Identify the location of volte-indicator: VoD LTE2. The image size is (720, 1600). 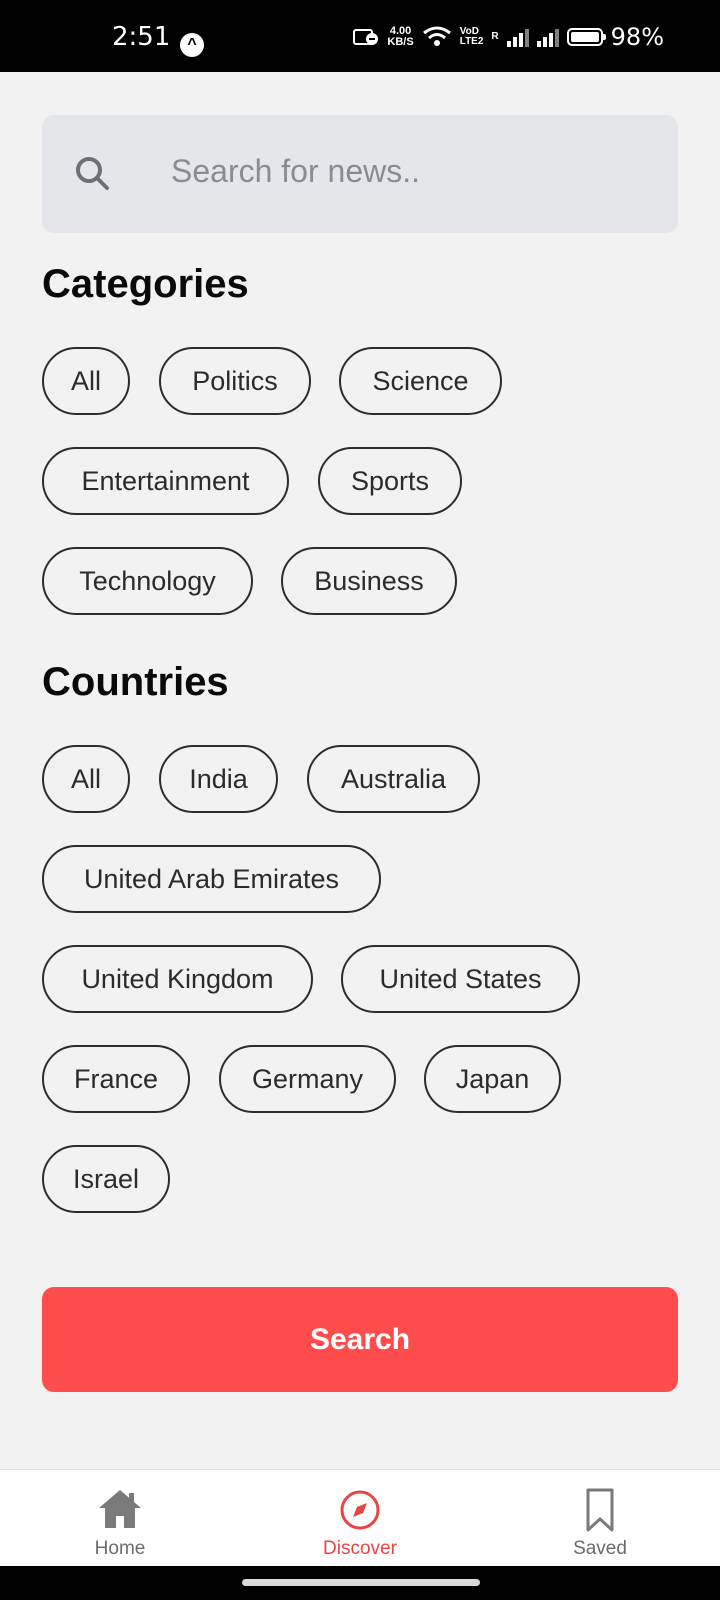
(472, 37).